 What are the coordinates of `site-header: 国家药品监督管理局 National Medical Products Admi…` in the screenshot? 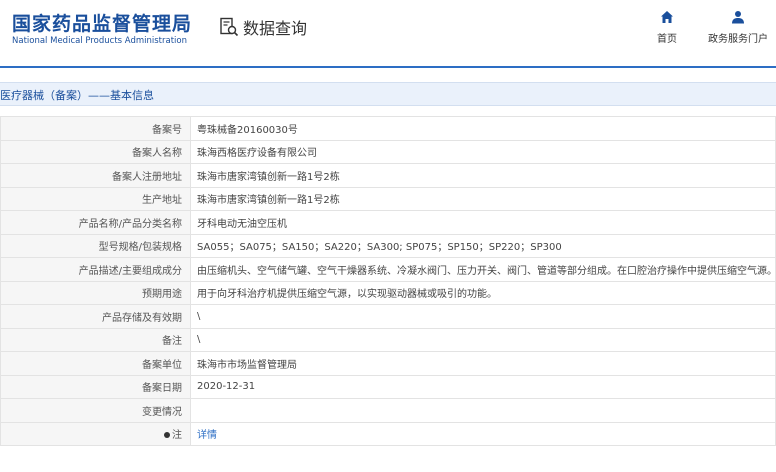 It's located at (388, 34).